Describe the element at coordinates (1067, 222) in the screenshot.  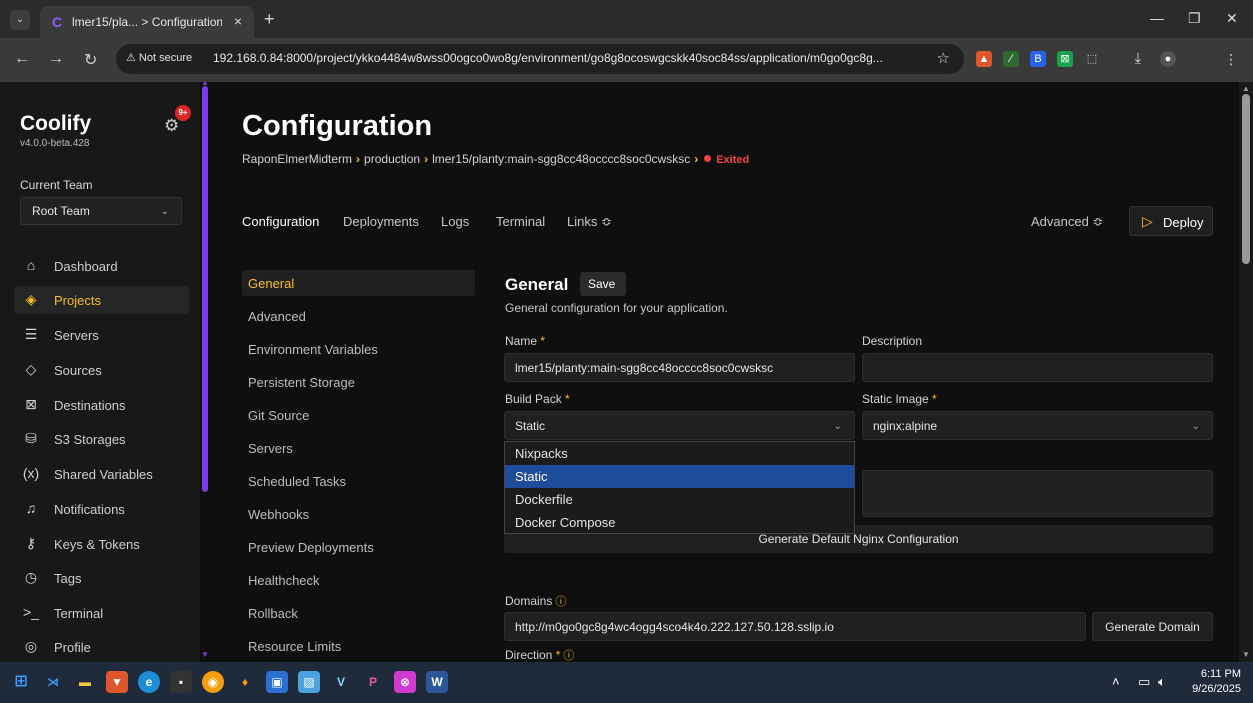
I see `advanced-dropdown: Advanced ≎` at that location.